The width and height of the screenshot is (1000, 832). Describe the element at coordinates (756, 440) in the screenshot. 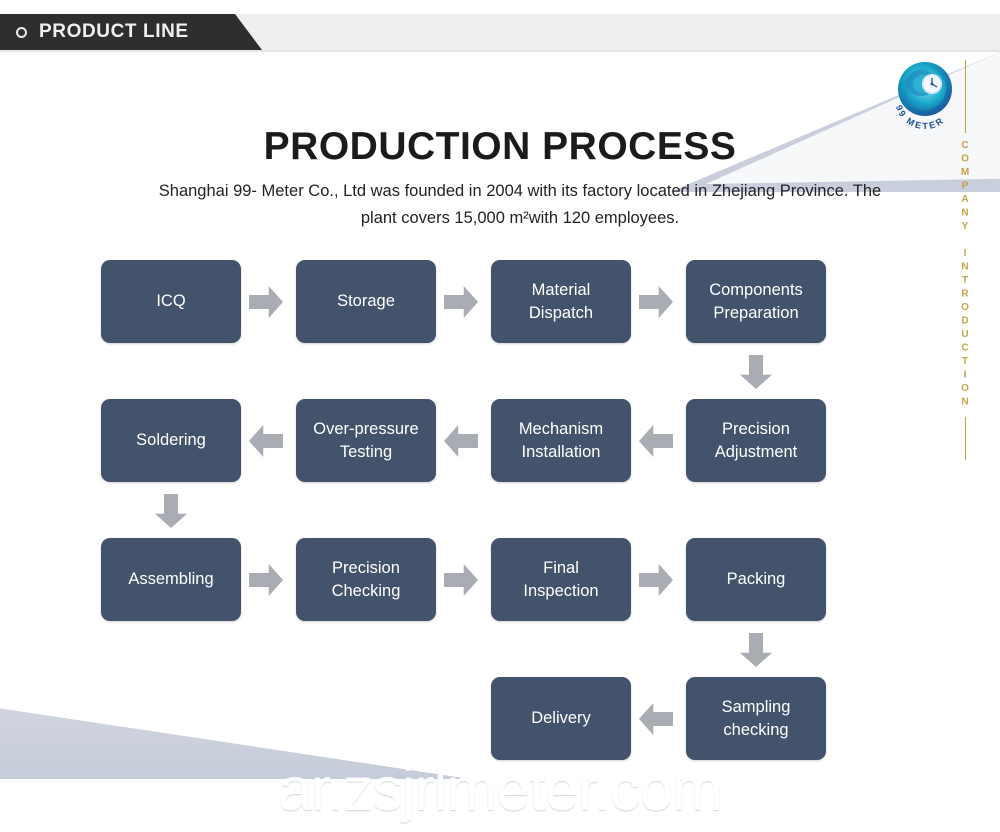

I see `flow-node-precision-adjustment: Precision Adjustment` at that location.